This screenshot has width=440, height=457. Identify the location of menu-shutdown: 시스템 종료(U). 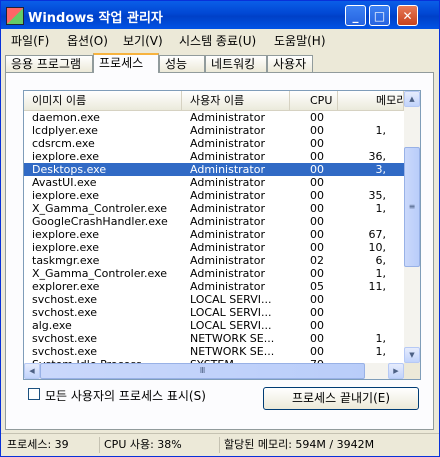
(217, 40).